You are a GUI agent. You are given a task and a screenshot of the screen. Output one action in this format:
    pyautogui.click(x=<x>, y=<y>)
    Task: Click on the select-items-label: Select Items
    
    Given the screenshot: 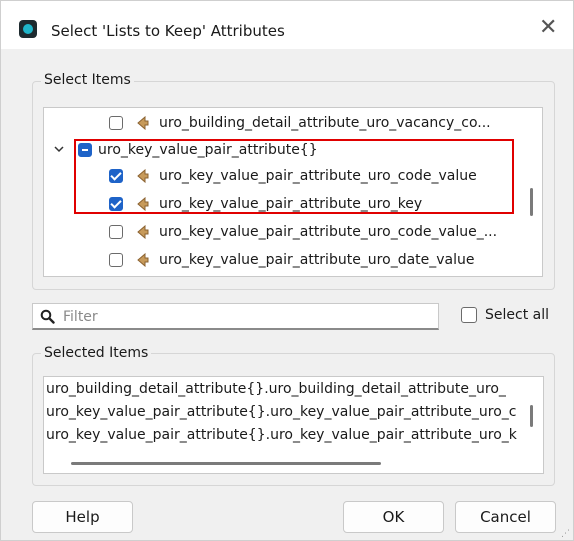 What is the action you would take?
    pyautogui.click(x=87, y=80)
    